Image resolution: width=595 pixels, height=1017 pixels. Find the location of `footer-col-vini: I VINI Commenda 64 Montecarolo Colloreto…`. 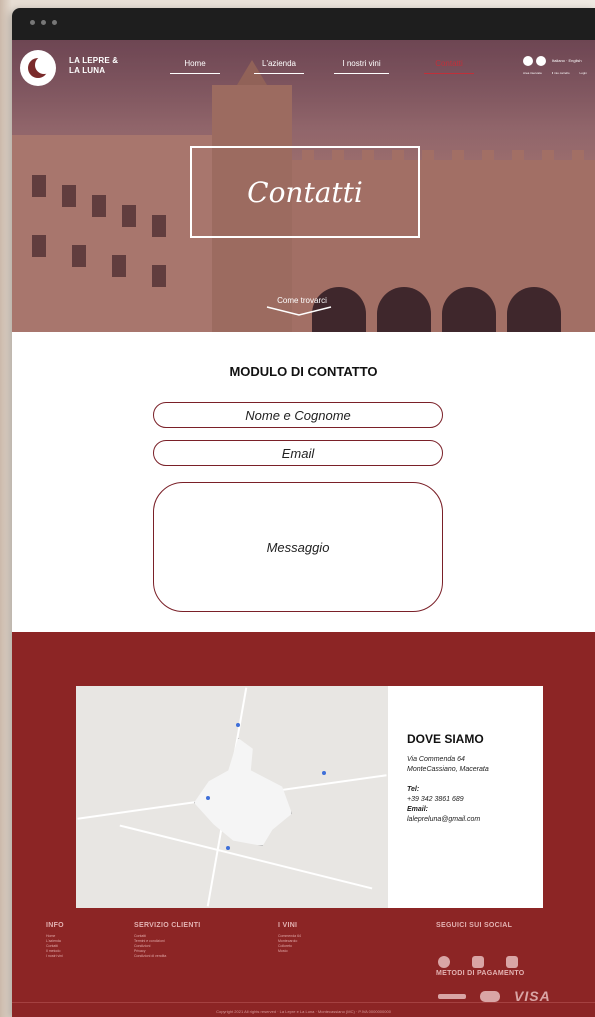

footer-col-vini: I VINI Commenda 64 Montecarolo Colloreto… is located at coordinates (289, 938).